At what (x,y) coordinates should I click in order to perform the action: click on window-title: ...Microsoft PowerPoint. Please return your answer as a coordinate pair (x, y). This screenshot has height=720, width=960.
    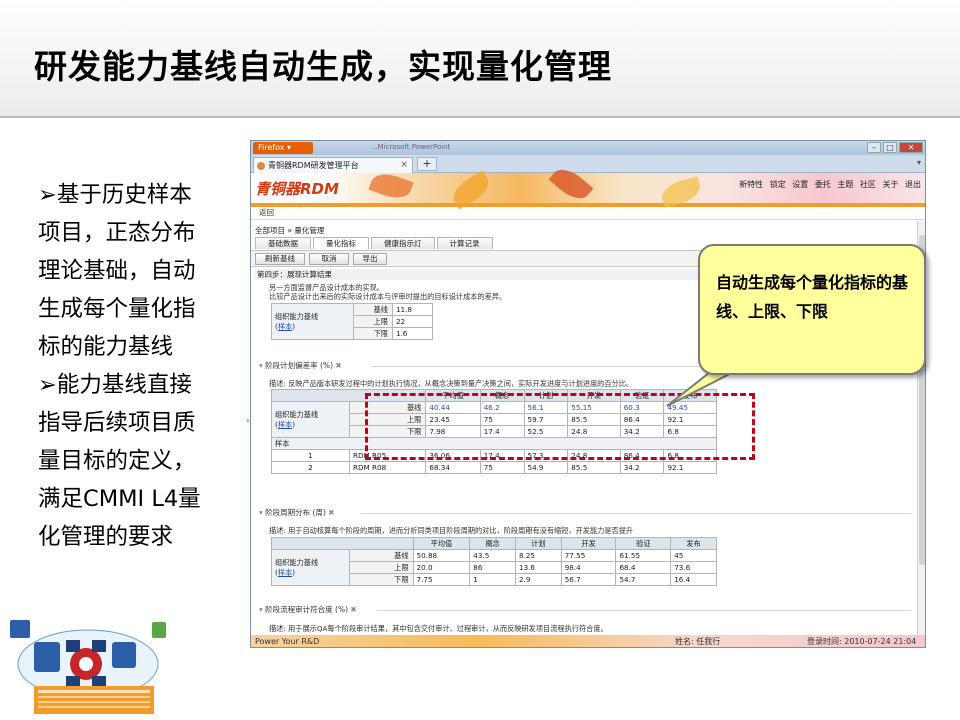
    Looking at the image, I should click on (411, 147).